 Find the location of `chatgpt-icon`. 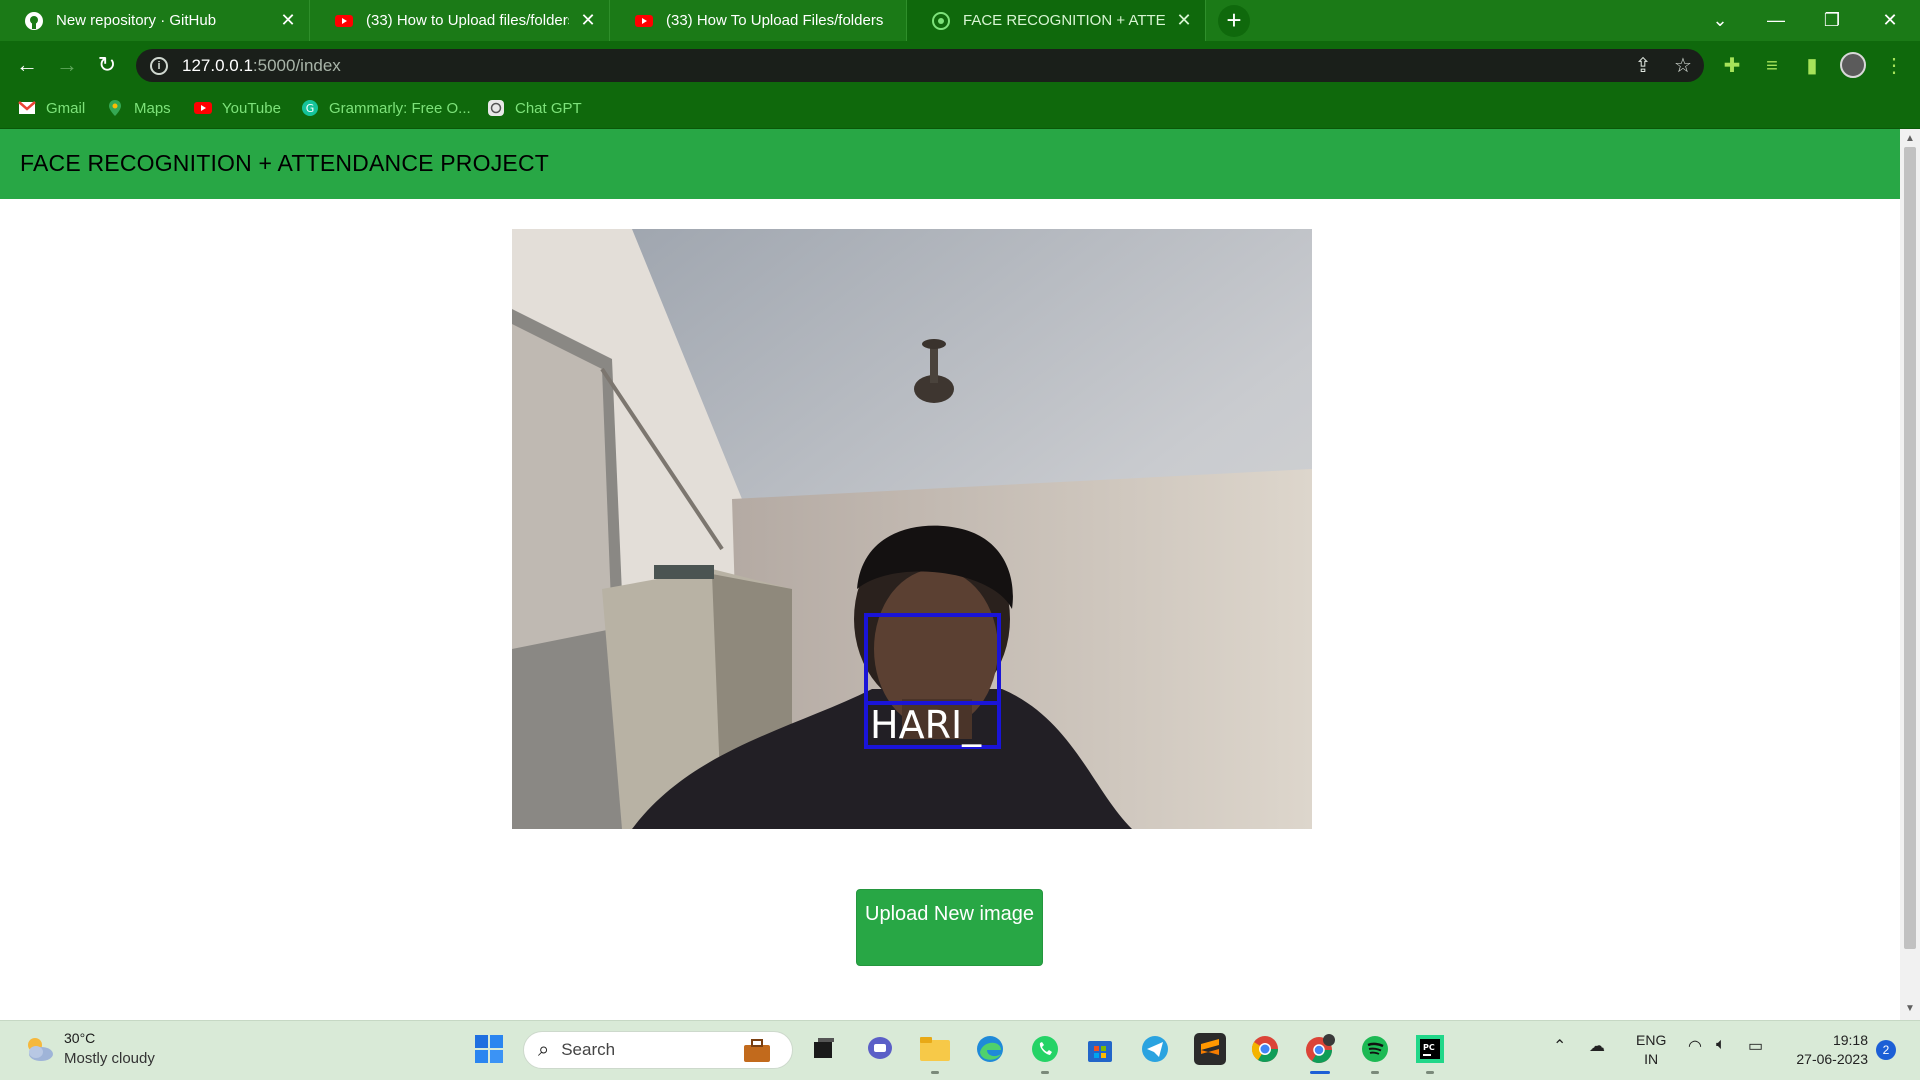

chatgpt-icon is located at coordinates (496, 108).